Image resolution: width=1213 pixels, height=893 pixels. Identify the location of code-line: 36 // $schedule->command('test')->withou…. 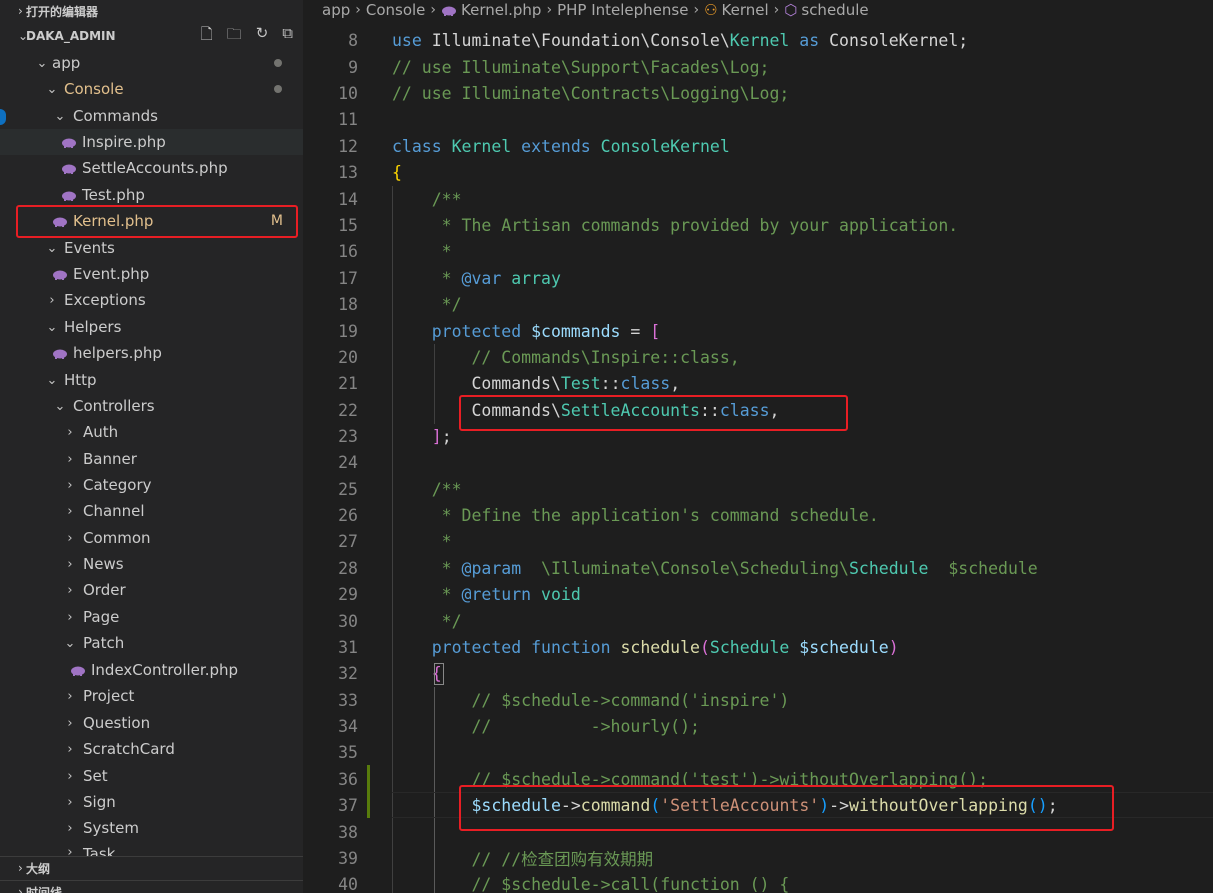
(663, 779).